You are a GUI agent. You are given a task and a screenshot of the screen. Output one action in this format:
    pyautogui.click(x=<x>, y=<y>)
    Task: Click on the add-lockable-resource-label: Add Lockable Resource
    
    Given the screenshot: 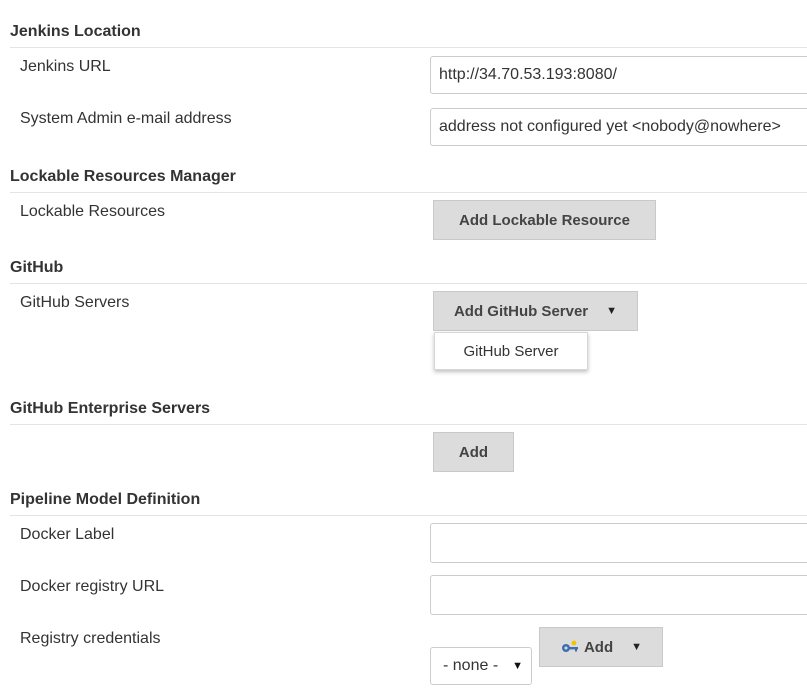 What is the action you would take?
    pyautogui.click(x=544, y=220)
    